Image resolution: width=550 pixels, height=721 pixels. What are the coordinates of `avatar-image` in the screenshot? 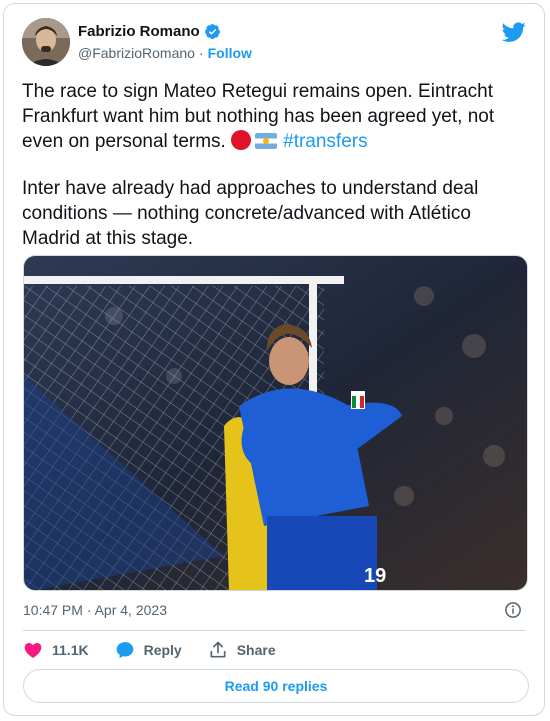 It's located at (46, 42).